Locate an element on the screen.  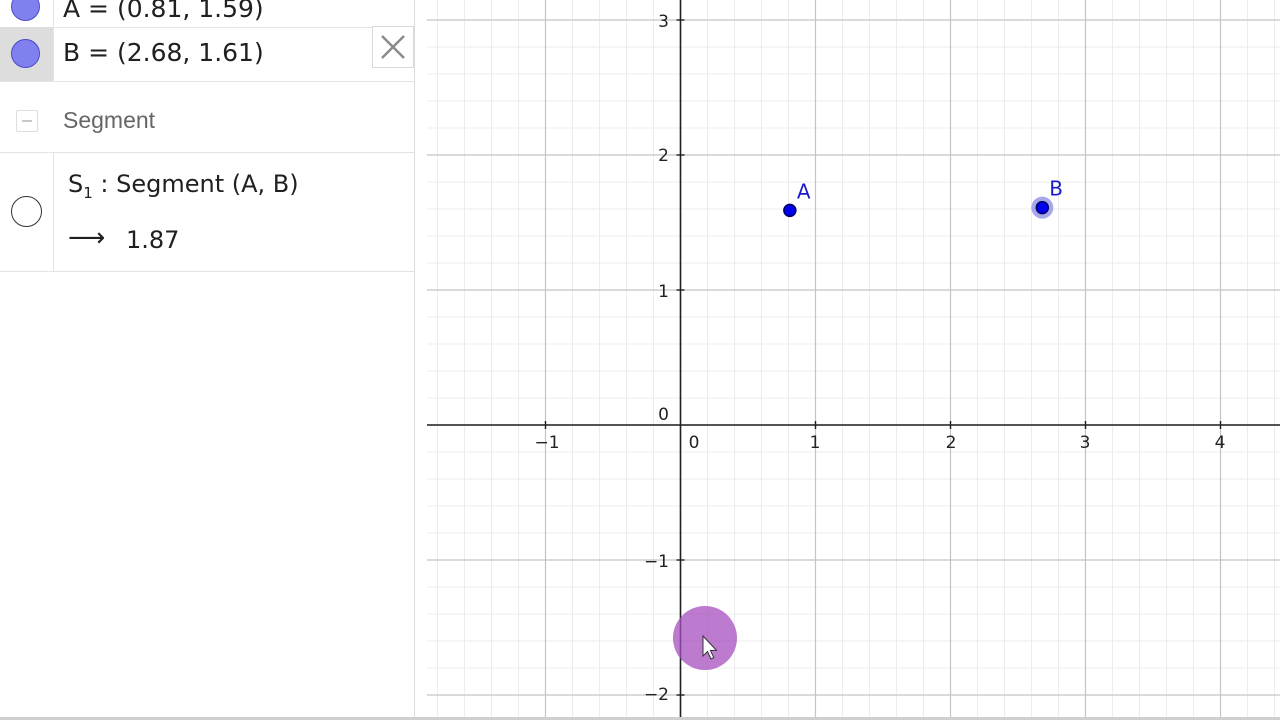
delete-close-button is located at coordinates (393, 47).